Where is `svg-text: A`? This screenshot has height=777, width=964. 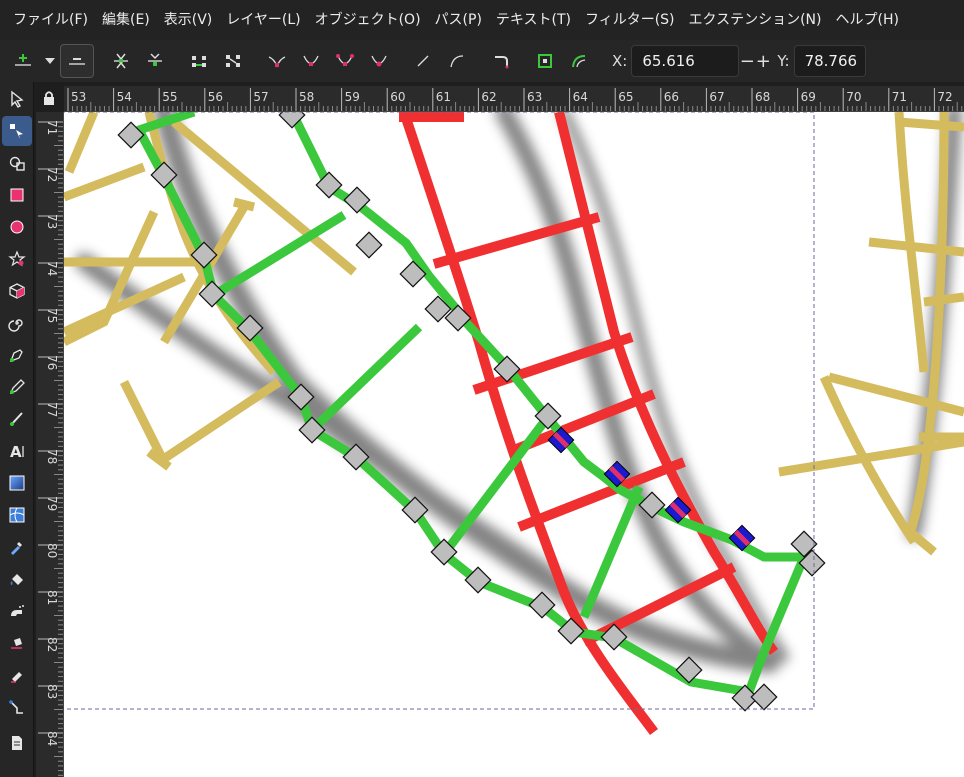
svg-text: A is located at coordinates (16, 451).